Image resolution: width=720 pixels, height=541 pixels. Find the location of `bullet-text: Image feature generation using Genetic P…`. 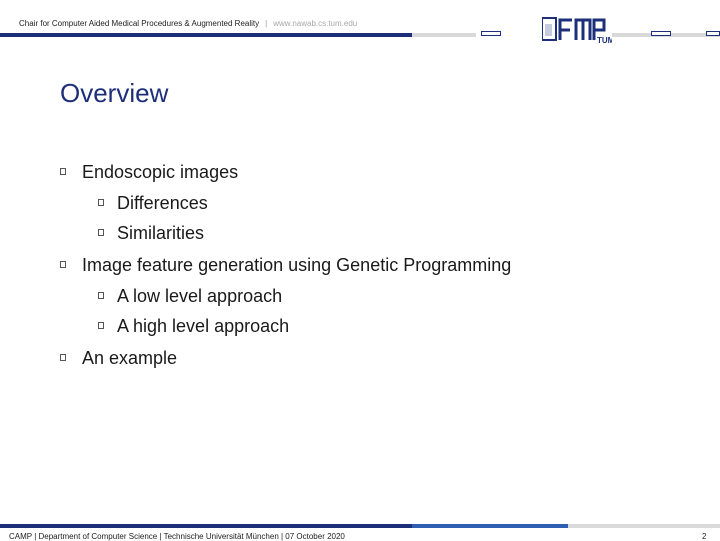

bullet-text: Image feature generation using Genetic P… is located at coordinates (297, 265).